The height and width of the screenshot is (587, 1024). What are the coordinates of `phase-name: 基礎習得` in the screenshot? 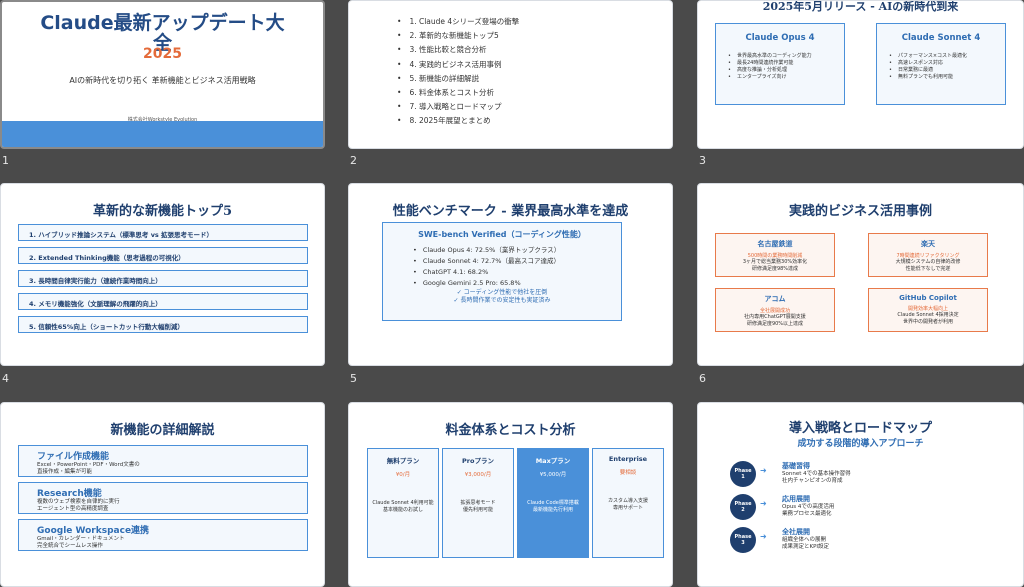 It's located at (796, 466).